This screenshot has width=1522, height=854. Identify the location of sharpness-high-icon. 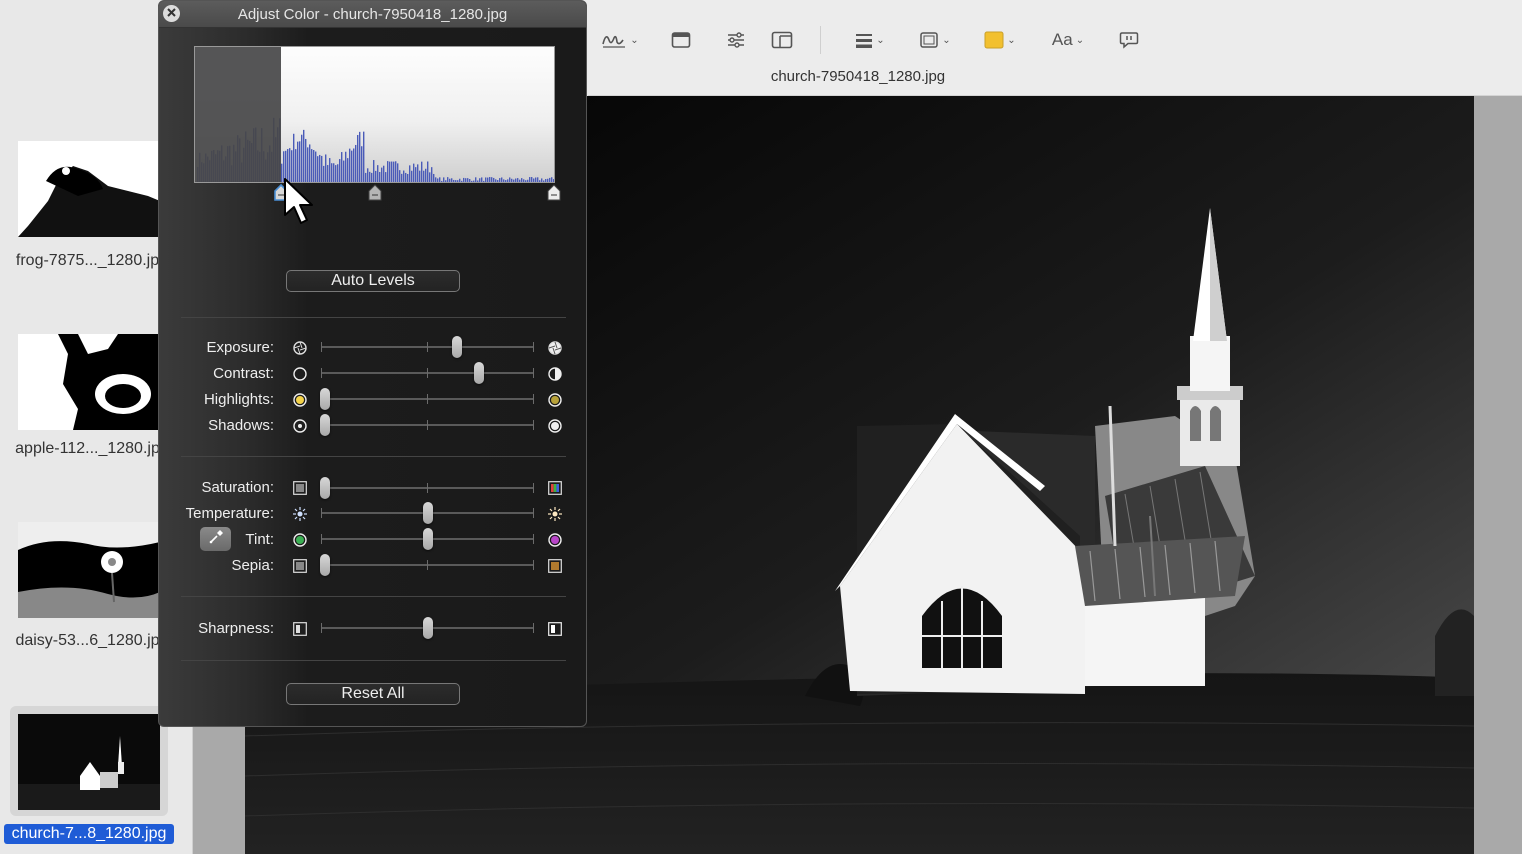
(555, 629).